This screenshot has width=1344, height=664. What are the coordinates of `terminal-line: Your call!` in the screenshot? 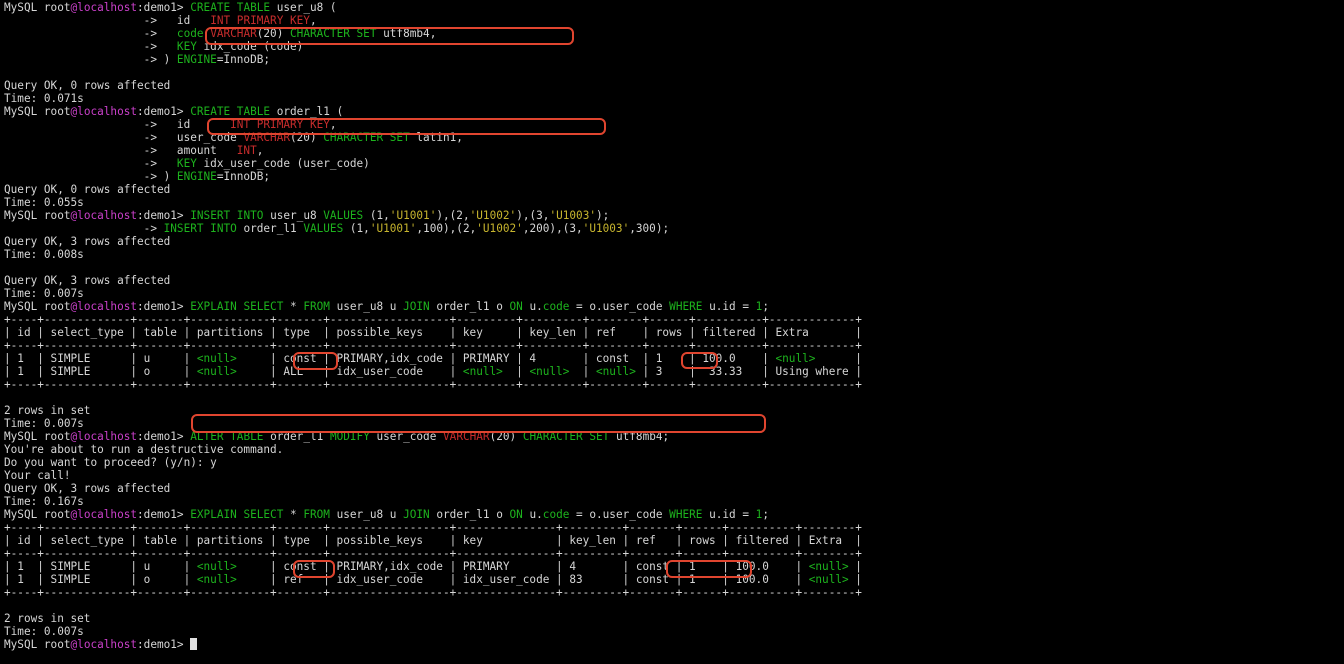 It's located at (433, 475).